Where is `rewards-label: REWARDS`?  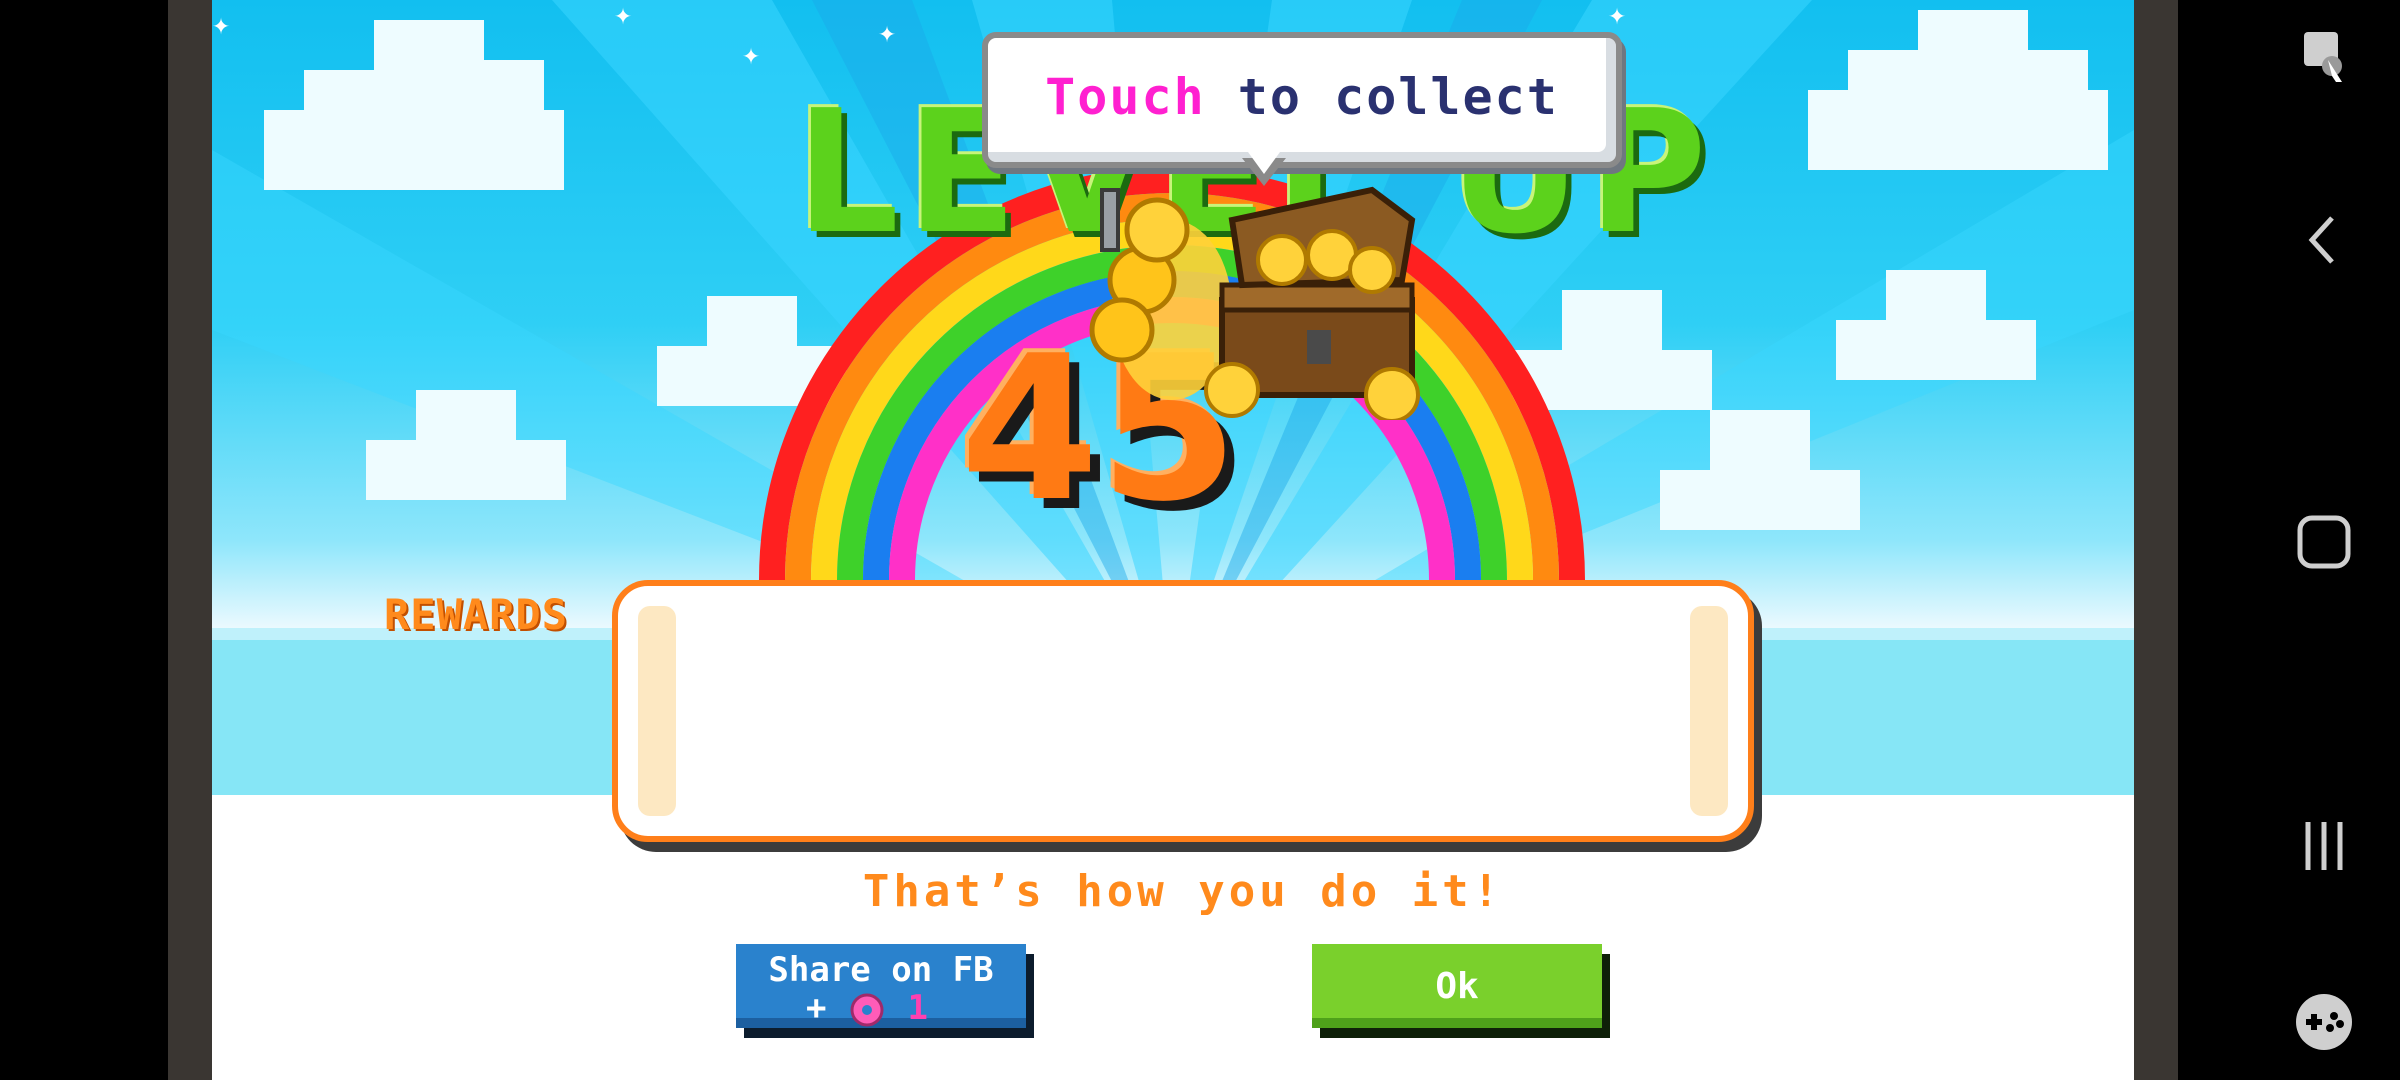
rewards-label: REWARDS is located at coordinates (476, 614).